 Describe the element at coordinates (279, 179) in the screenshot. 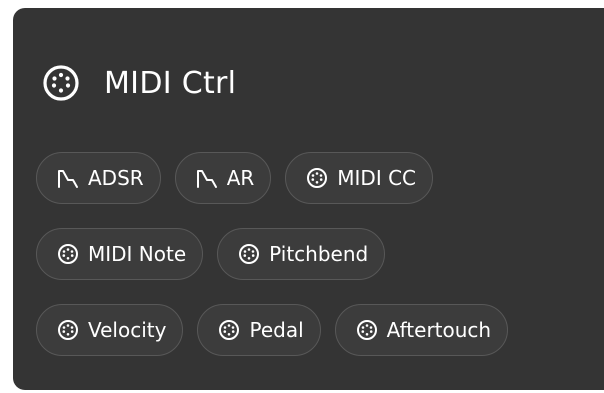

I see `chip-row: ADSR AR MIDI CC` at that location.